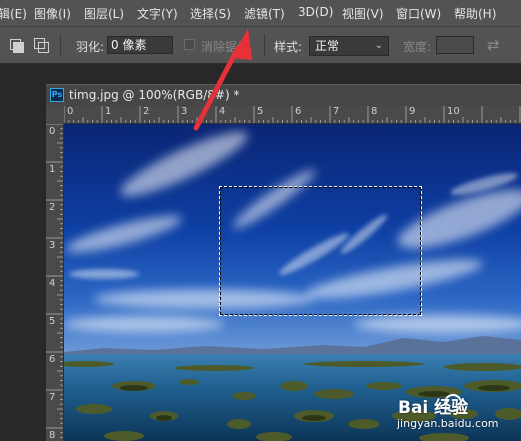 The image size is (521, 441). I want to click on horizontal-ruler: 0 1 2 3 4 5 6 7 8 9 10, so click(292, 115).